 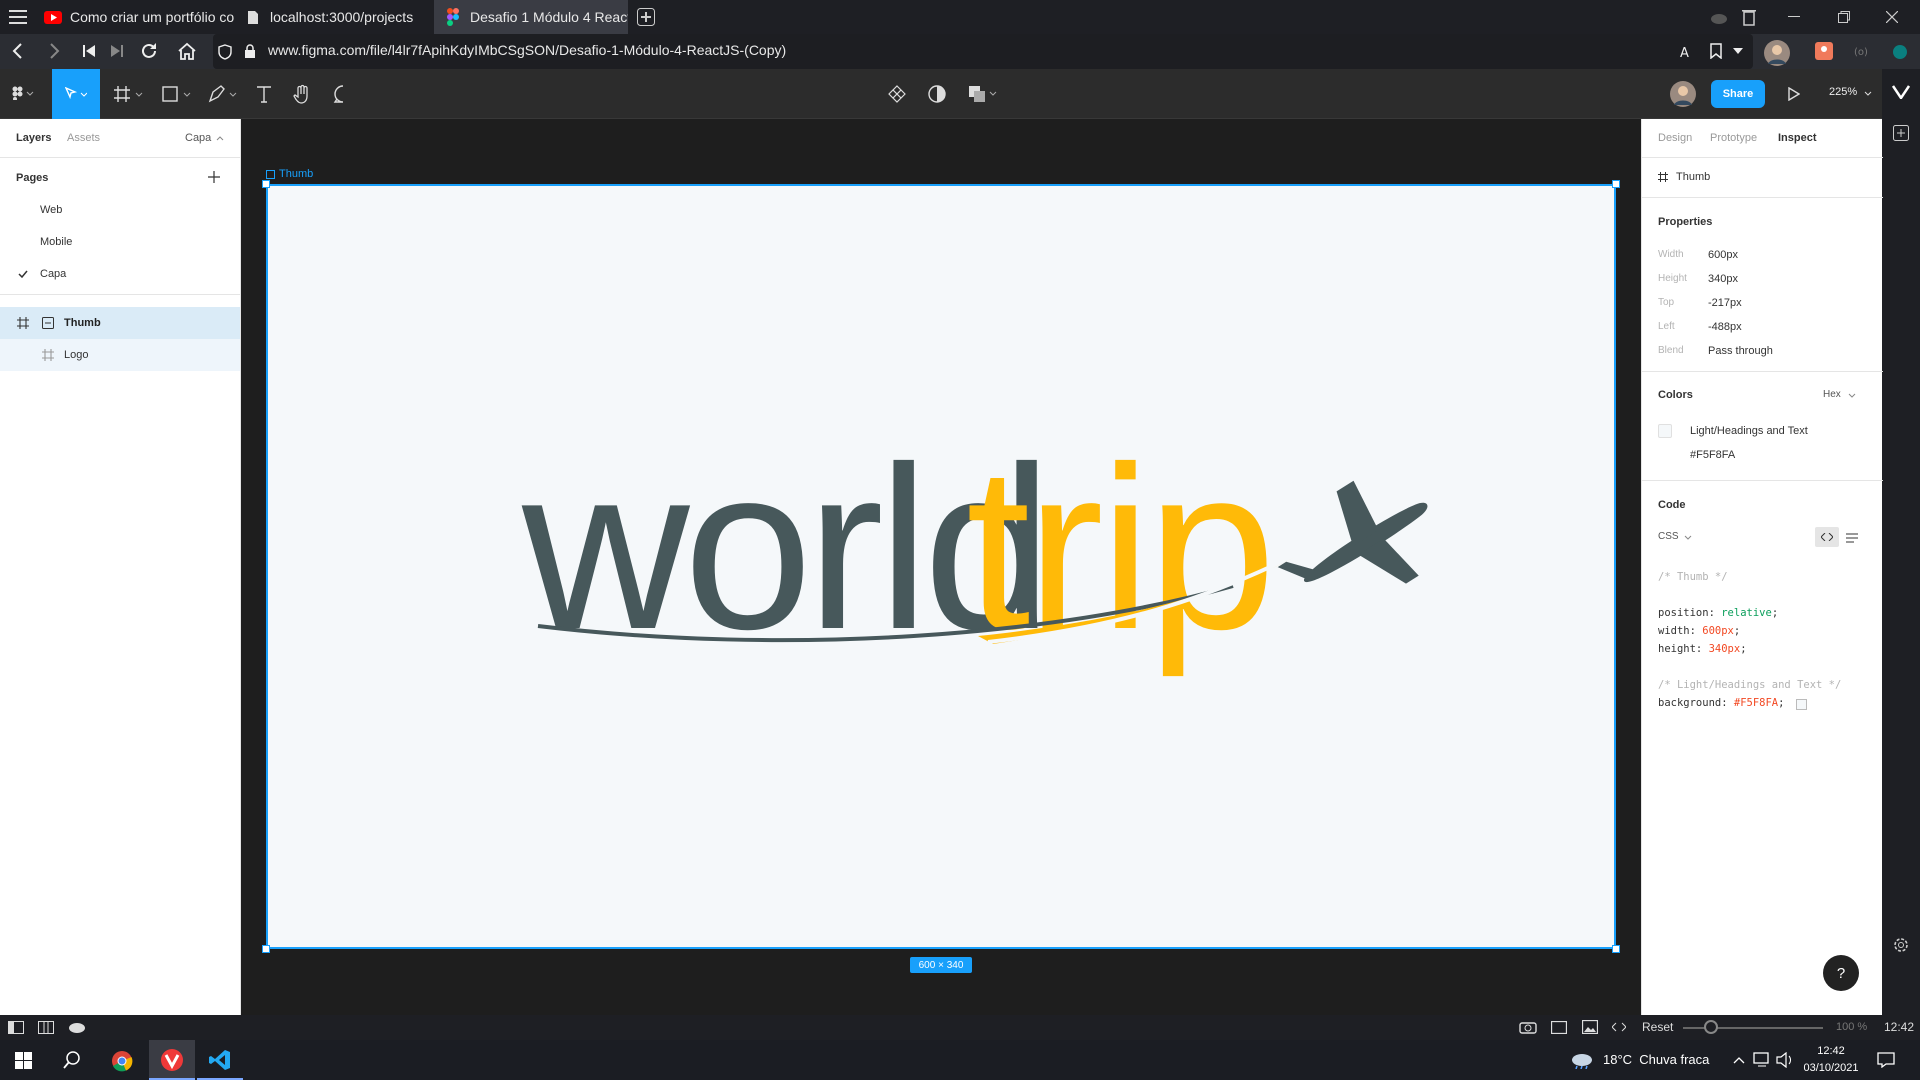 I want to click on code-language-select: CSS, so click(x=1668, y=536).